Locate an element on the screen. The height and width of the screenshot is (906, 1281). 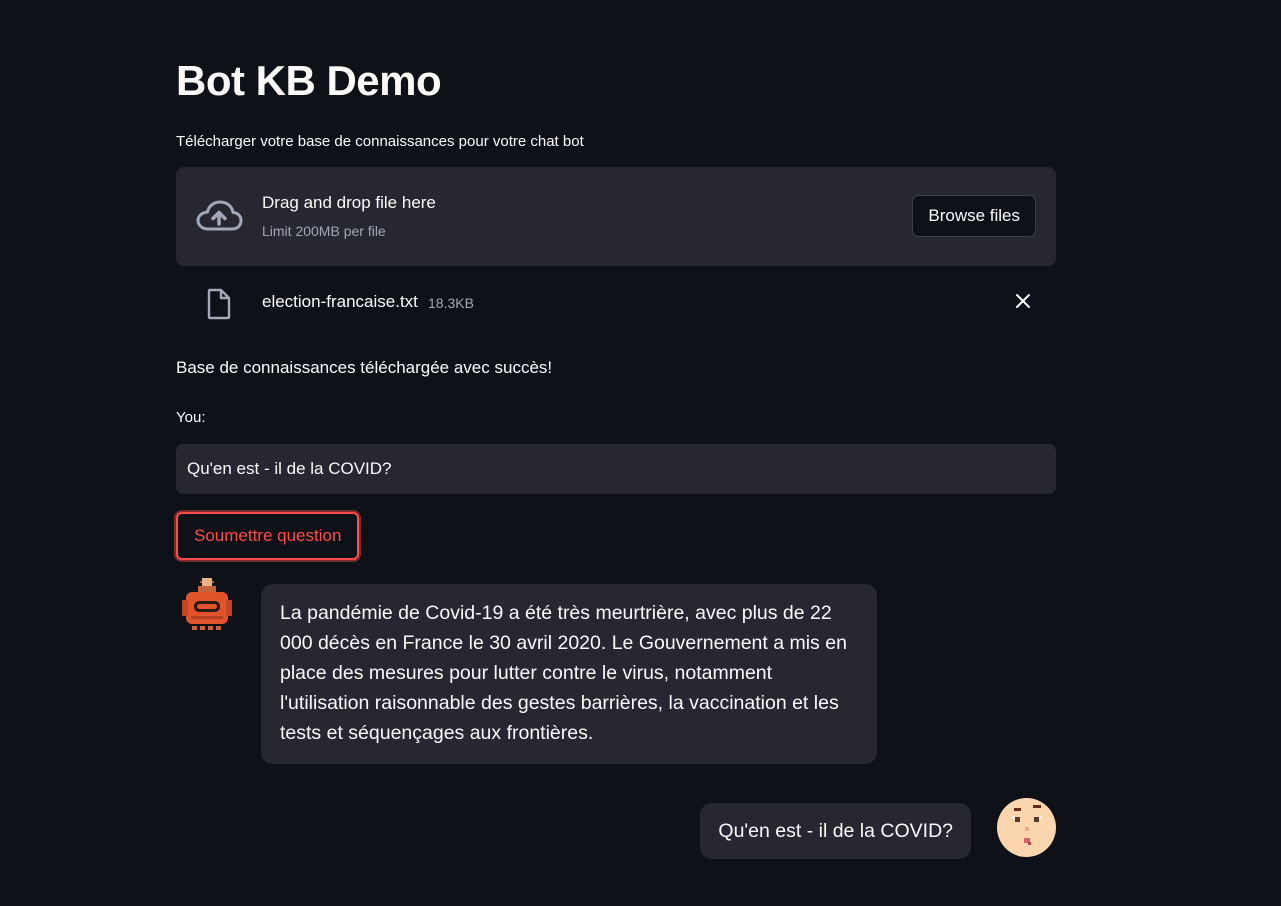
cloud-upload-icon is located at coordinates (219, 215).